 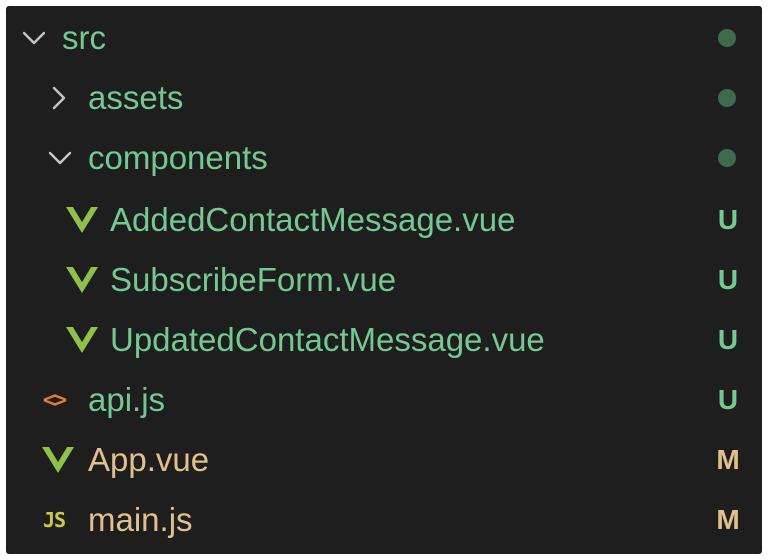 I want to click on code-icon: <>, so click(x=55, y=400).